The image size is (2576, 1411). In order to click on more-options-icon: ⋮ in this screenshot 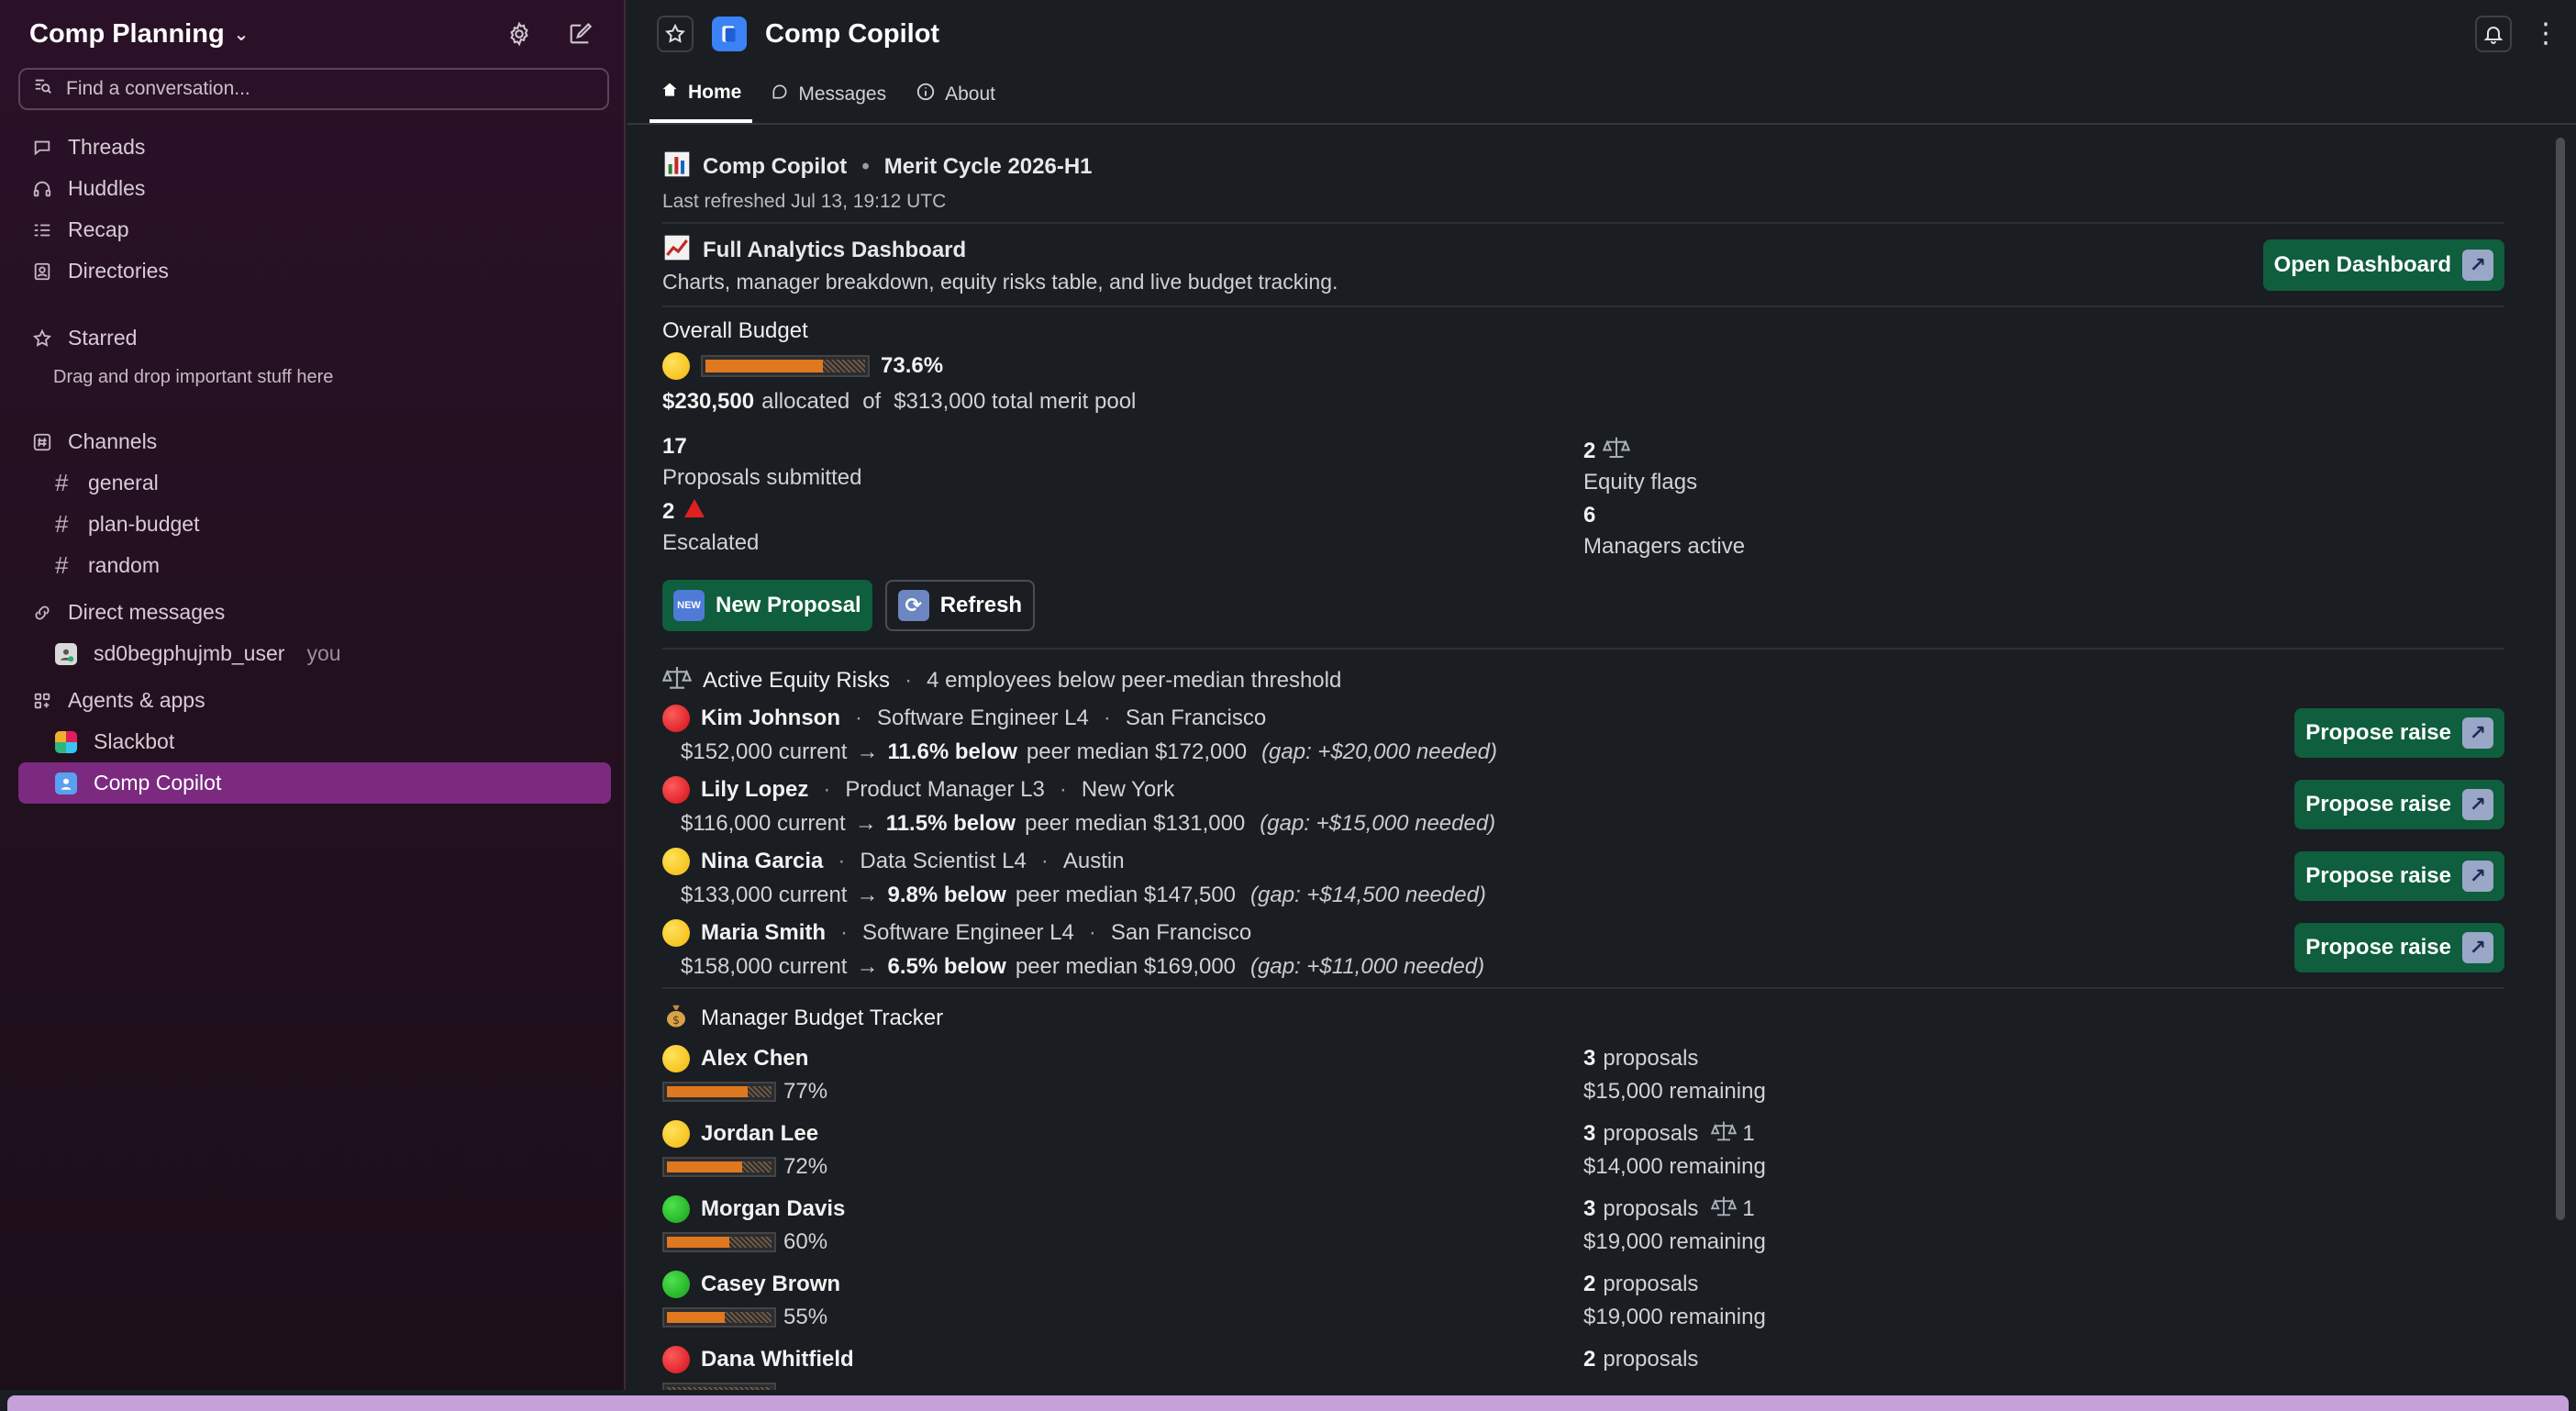, I will do `click(2545, 34)`.